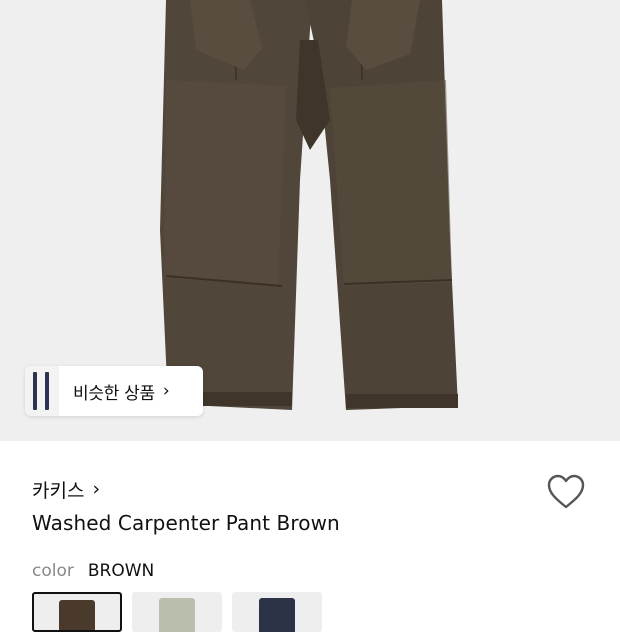  I want to click on swatch-sage, so click(177, 612).